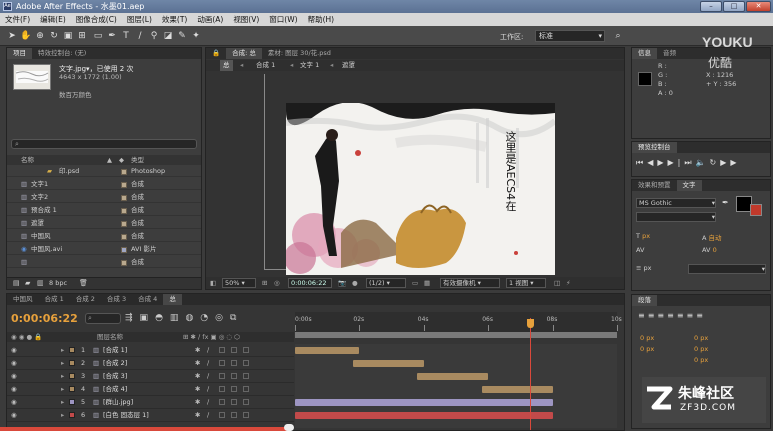  Describe the element at coordinates (682, 315) in the screenshot. I see `justify-center-icon: ≡` at that location.